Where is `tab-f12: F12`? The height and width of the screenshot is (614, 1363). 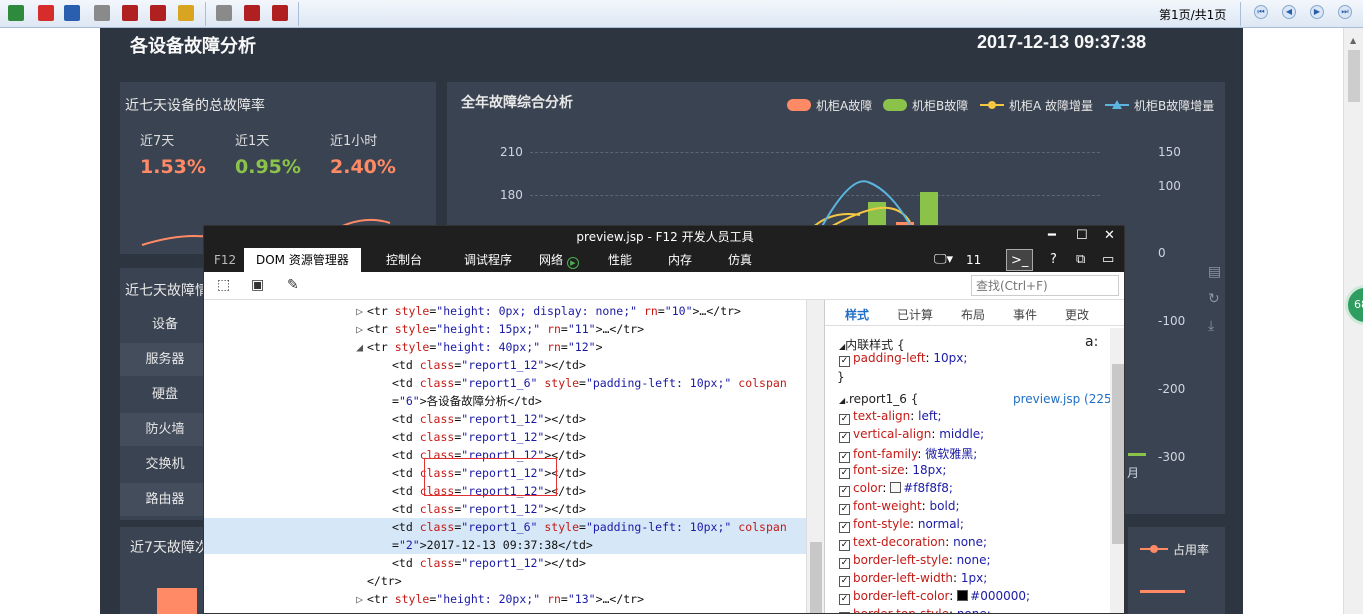
tab-f12: F12 is located at coordinates (225, 260).